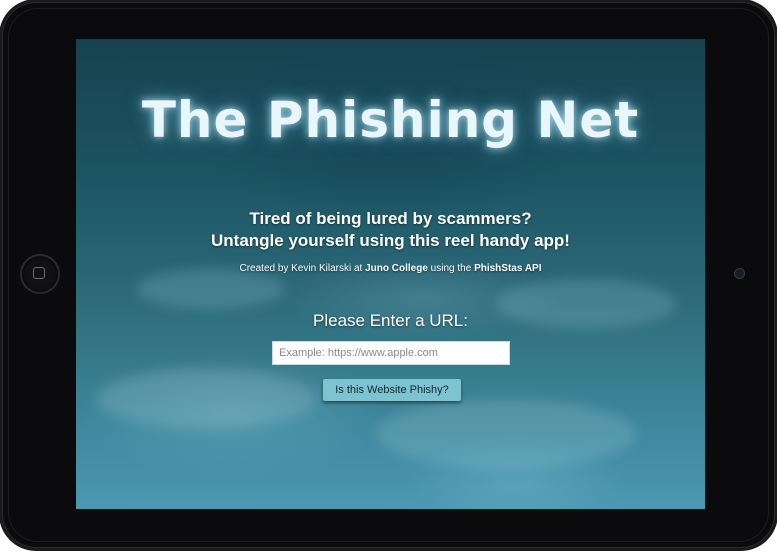 Image resolution: width=777 pixels, height=552 pixels. I want to click on credits-prefix: Created by Kevin Kilarski at, so click(302, 268).